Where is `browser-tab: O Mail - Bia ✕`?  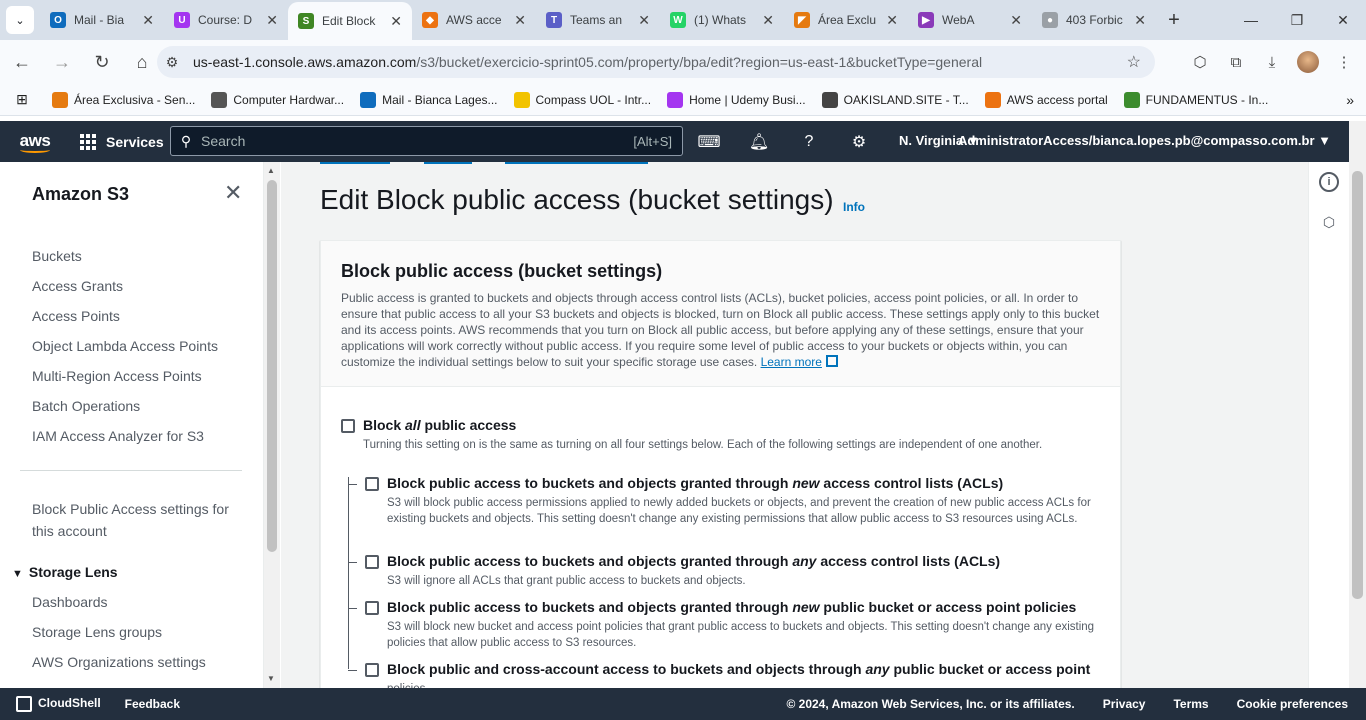
browser-tab: O Mail - Bia ✕ is located at coordinates (102, 20).